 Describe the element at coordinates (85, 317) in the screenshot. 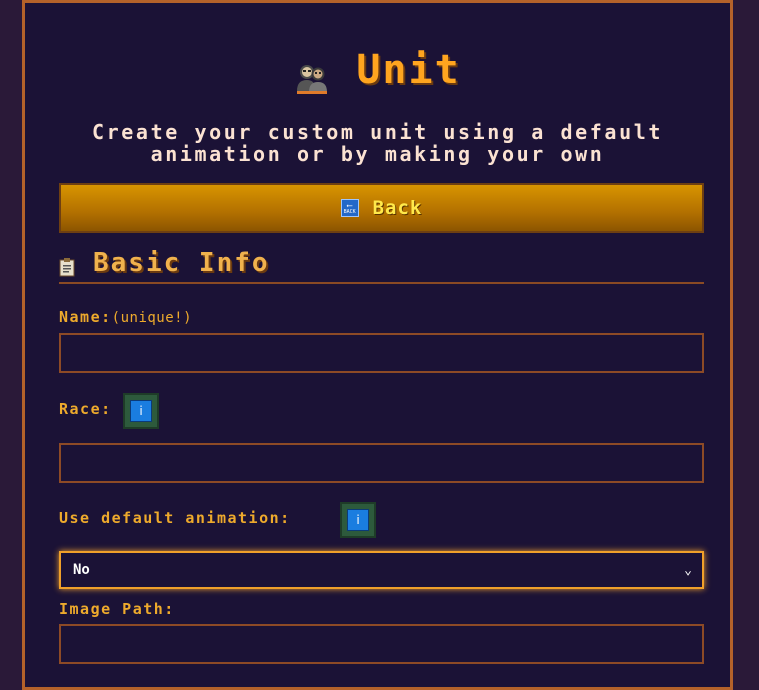

I see `name-label-text: Name:` at that location.